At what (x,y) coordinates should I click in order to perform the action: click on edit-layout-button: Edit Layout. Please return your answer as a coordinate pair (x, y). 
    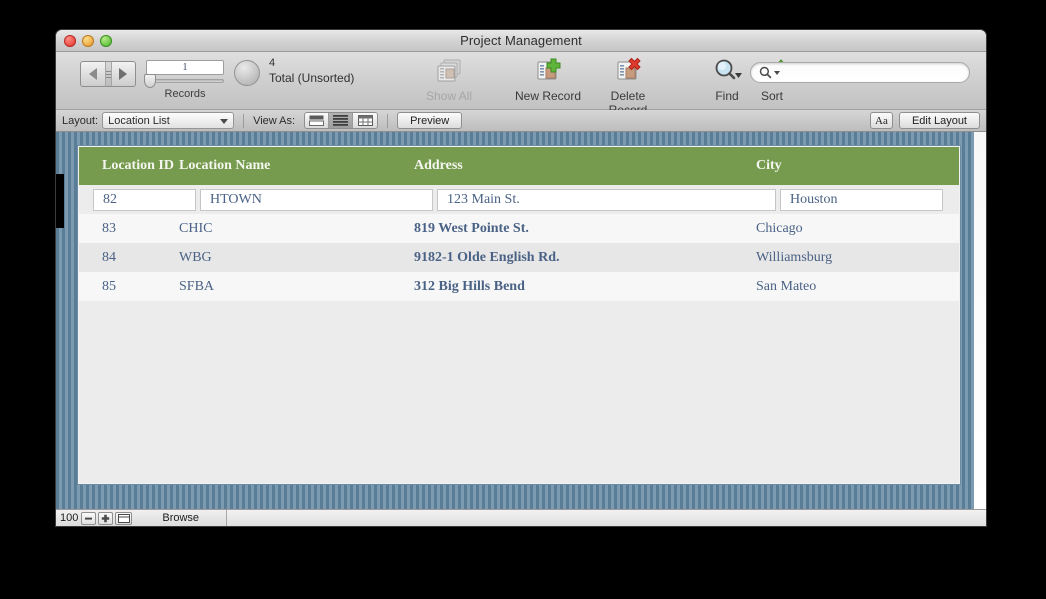
    Looking at the image, I should click on (939, 120).